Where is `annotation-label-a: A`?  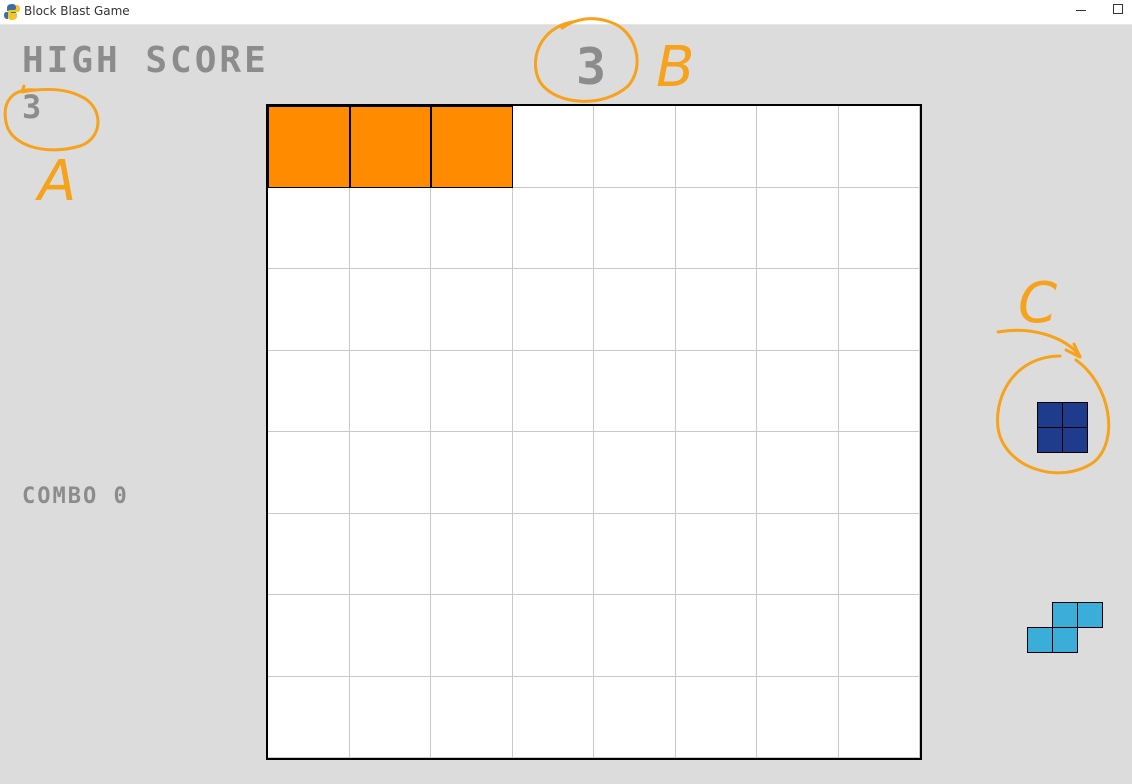
annotation-label-a: A is located at coordinates (55, 181).